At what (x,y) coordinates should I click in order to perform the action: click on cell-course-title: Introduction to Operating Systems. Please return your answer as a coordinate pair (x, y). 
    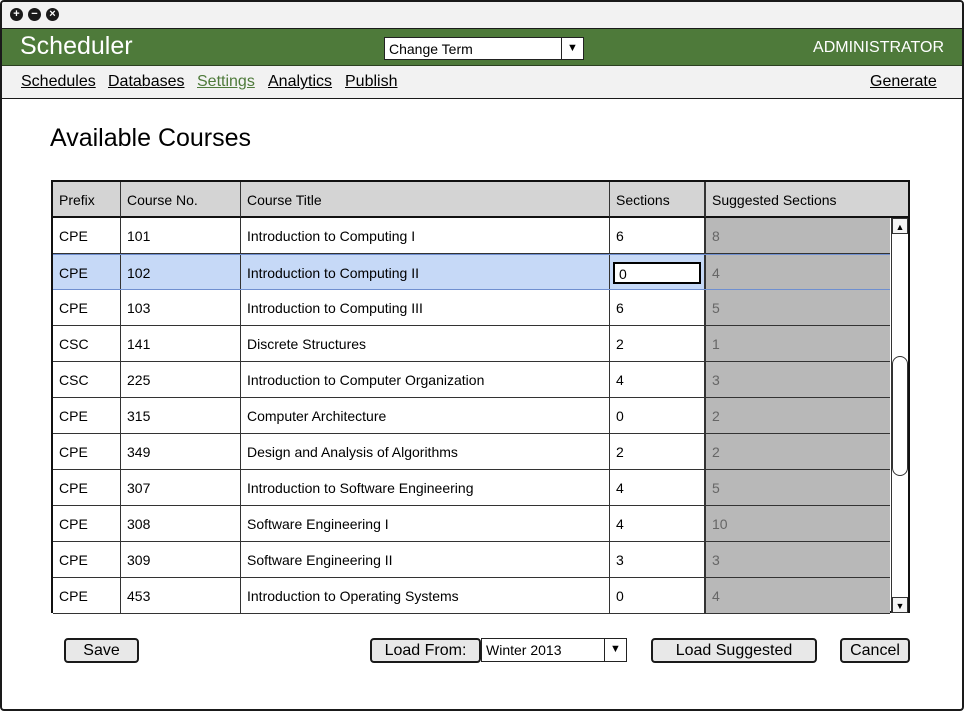
    Looking at the image, I should click on (425, 595).